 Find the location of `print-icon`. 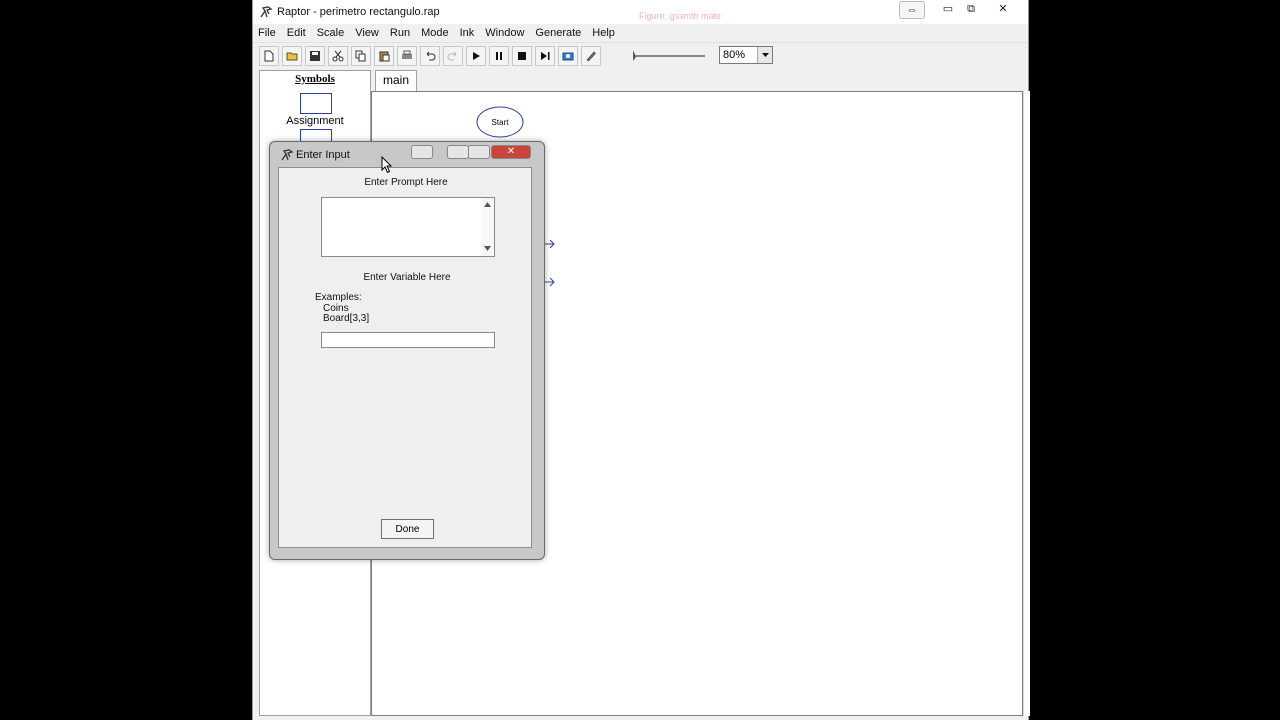

print-icon is located at coordinates (407, 54).